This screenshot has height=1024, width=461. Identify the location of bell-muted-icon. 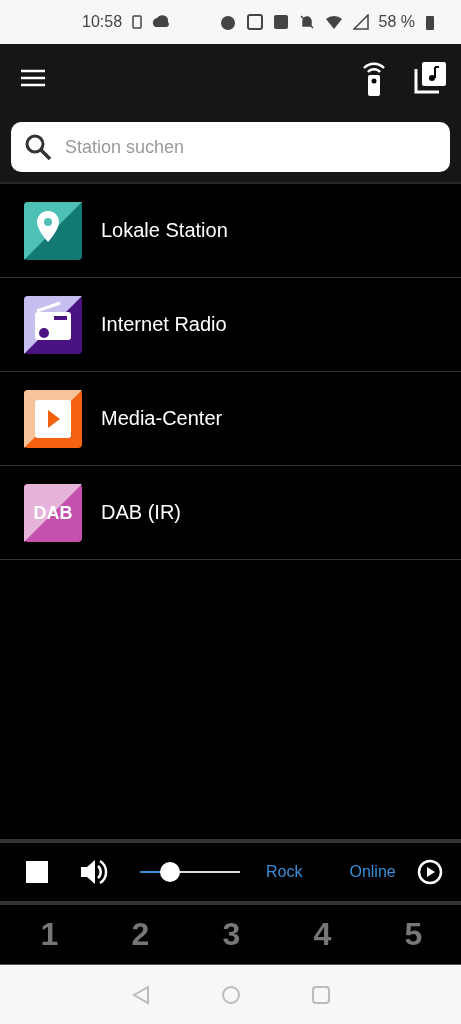
(306, 22).